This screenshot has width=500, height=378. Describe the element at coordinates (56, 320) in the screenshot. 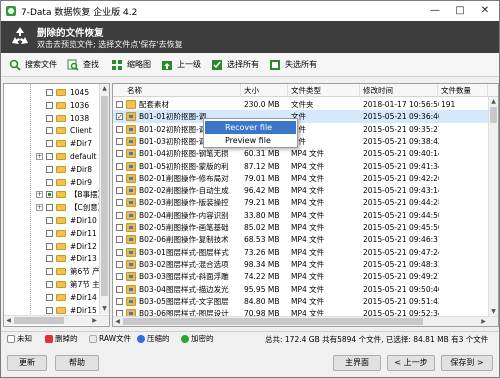

I see `tree-horizontal-scrollbar: ◀ ▶` at that location.